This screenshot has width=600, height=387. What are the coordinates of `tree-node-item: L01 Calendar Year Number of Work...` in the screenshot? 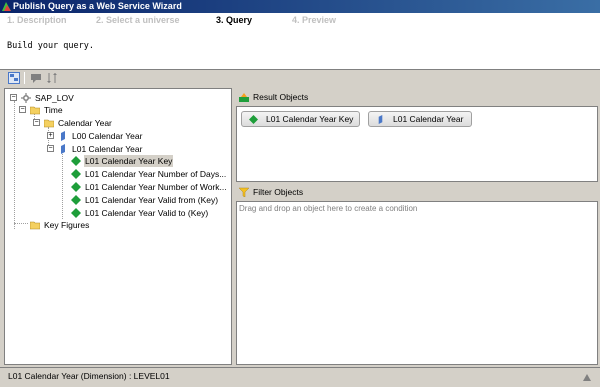 It's located at (116, 187).